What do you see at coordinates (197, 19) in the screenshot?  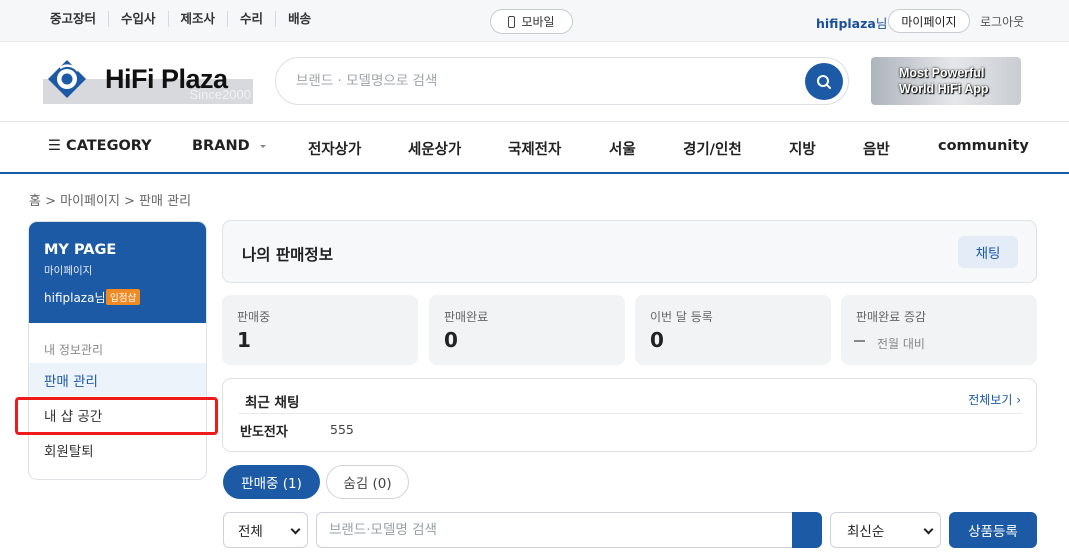 I see `top-link-manufacturers: 제조사` at bounding box center [197, 19].